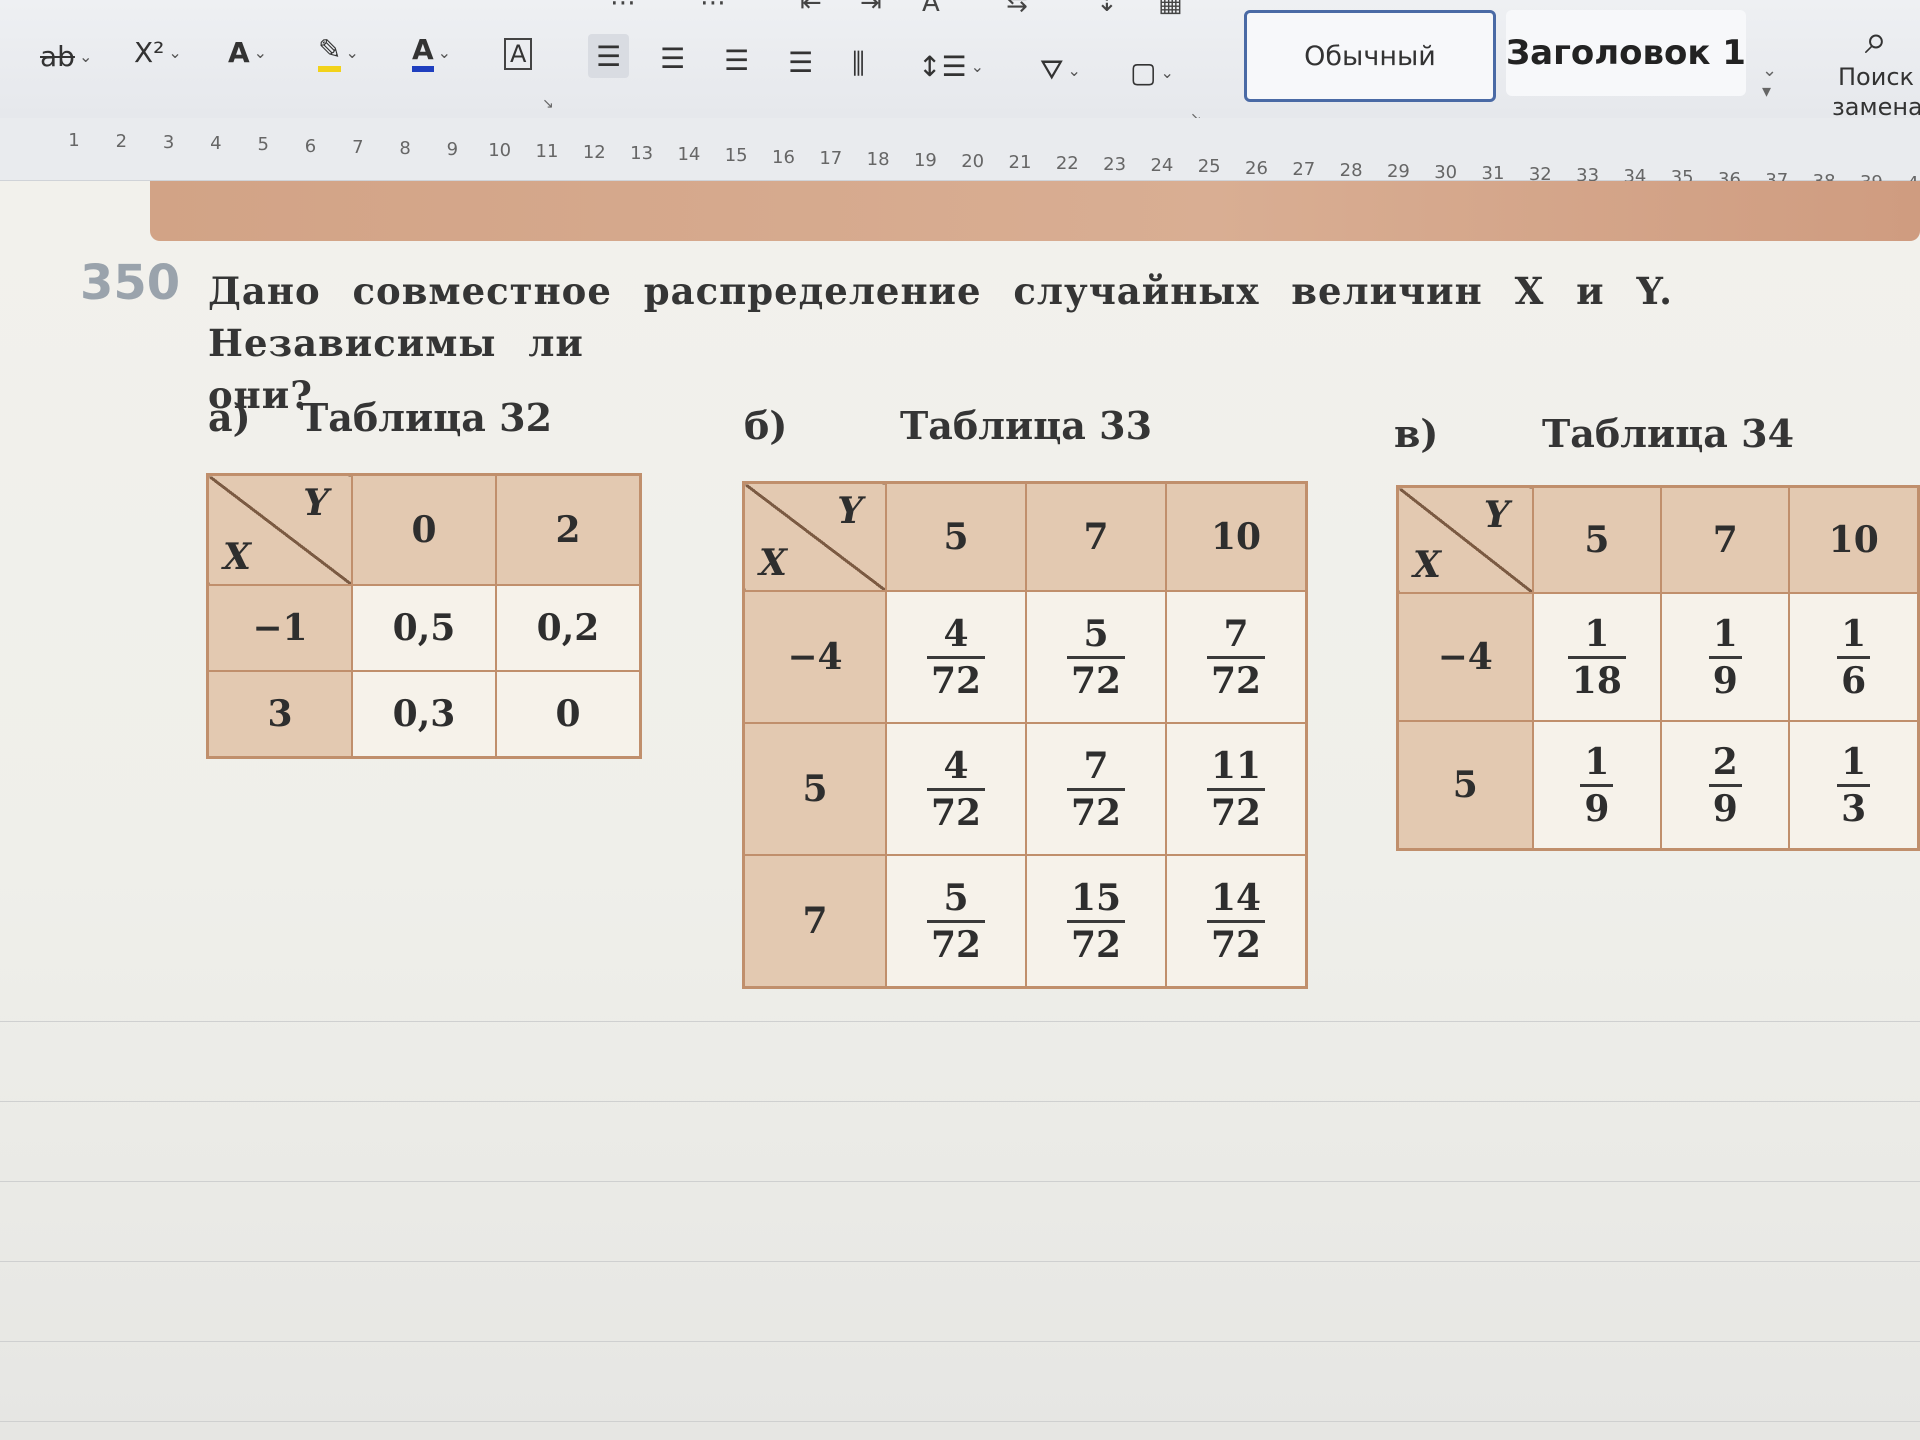 This screenshot has height=1440, width=1920. Describe the element at coordinates (814, 789) in the screenshot. I see `x-value-header: 5` at that location.